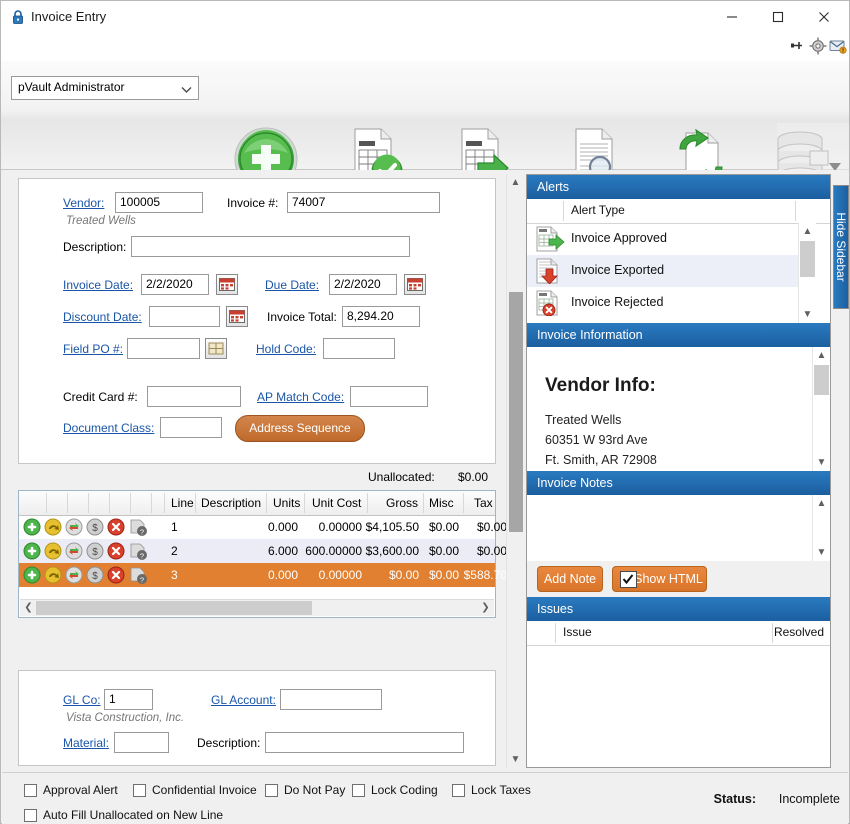 This screenshot has width=850, height=824. Describe the element at coordinates (577, 632) in the screenshot. I see `issues-column-issue: Issue` at that location.